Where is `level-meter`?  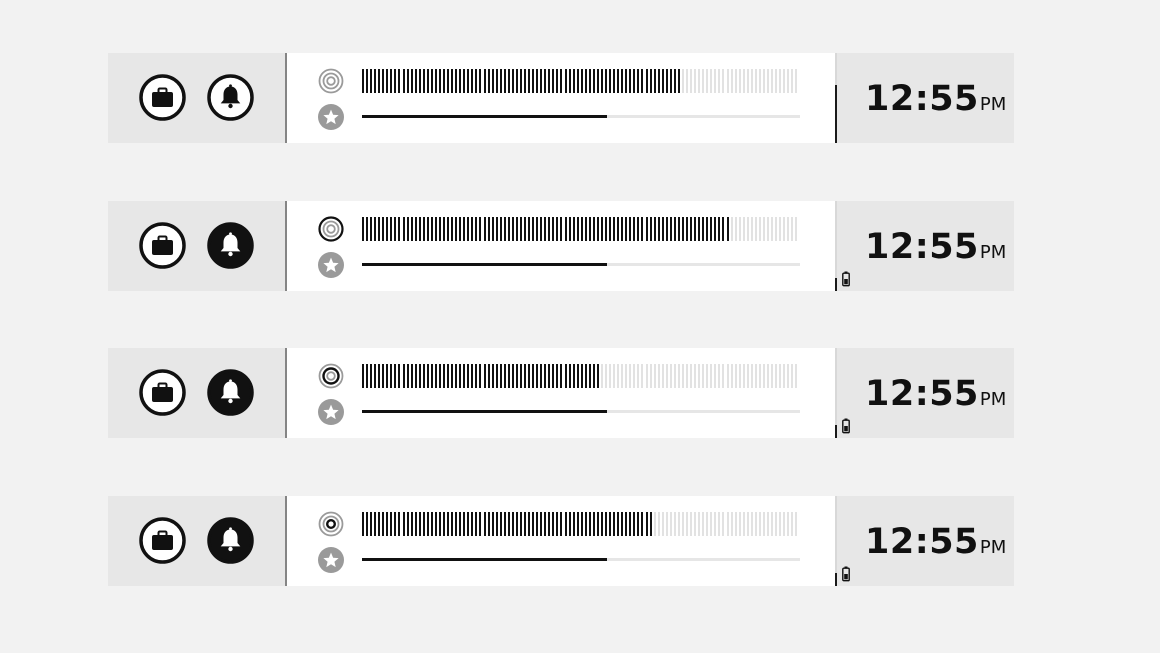 level-meter is located at coordinates (581, 229).